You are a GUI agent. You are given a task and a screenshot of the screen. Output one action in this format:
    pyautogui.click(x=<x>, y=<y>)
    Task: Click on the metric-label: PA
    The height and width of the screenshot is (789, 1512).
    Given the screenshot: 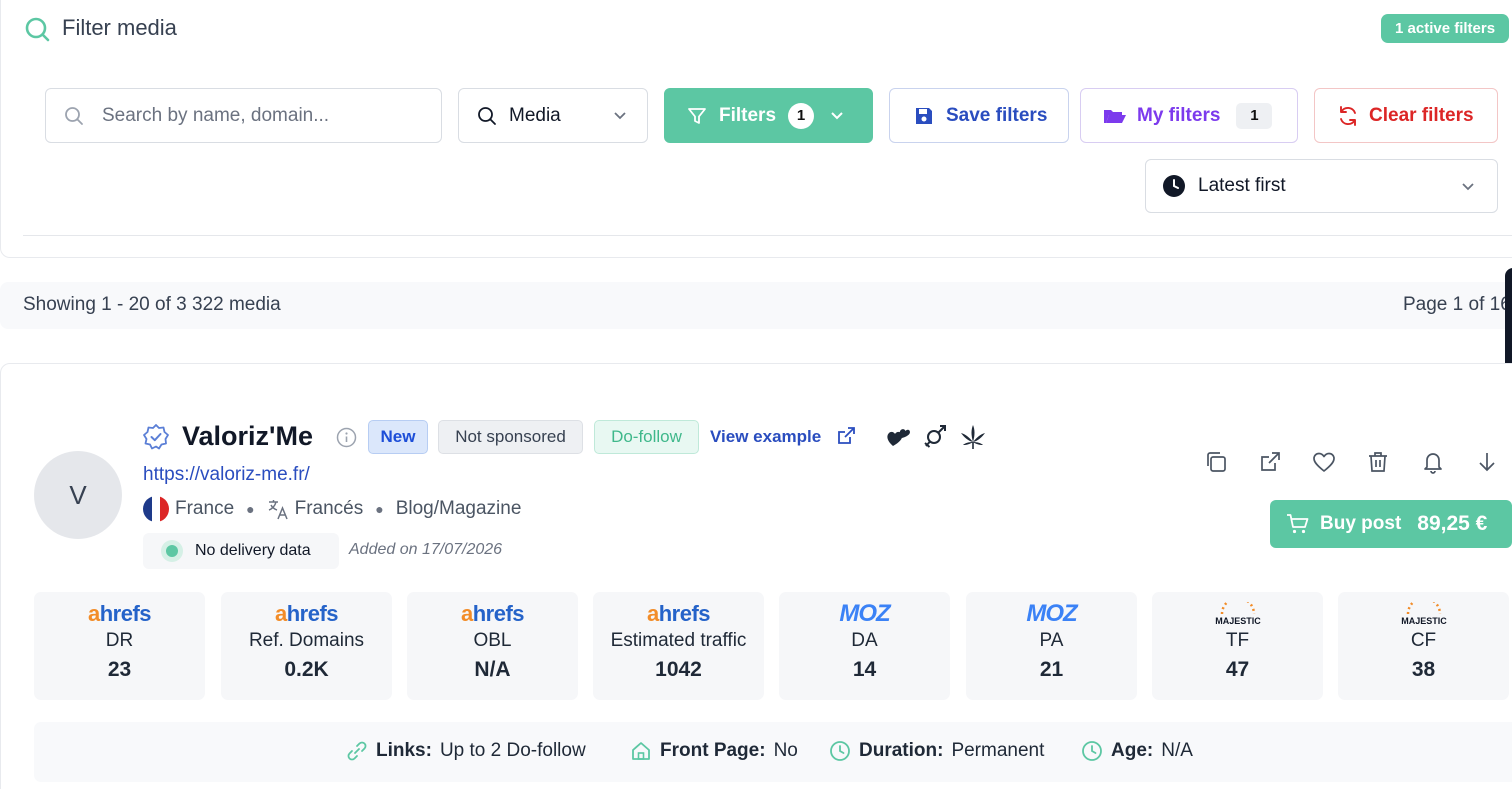 What is the action you would take?
    pyautogui.click(x=1051, y=640)
    